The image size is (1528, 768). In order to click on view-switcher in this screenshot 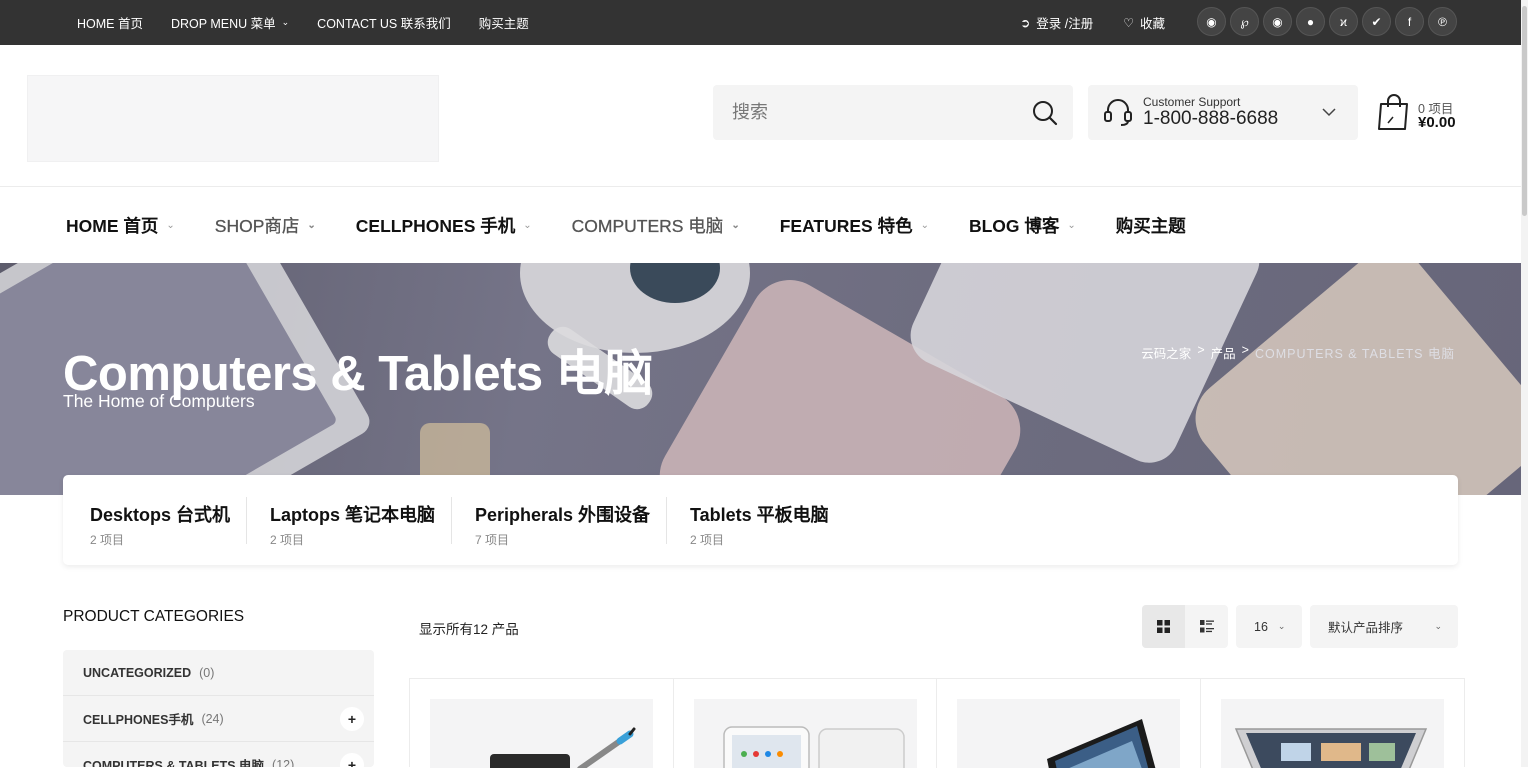, I will do `click(1185, 626)`.